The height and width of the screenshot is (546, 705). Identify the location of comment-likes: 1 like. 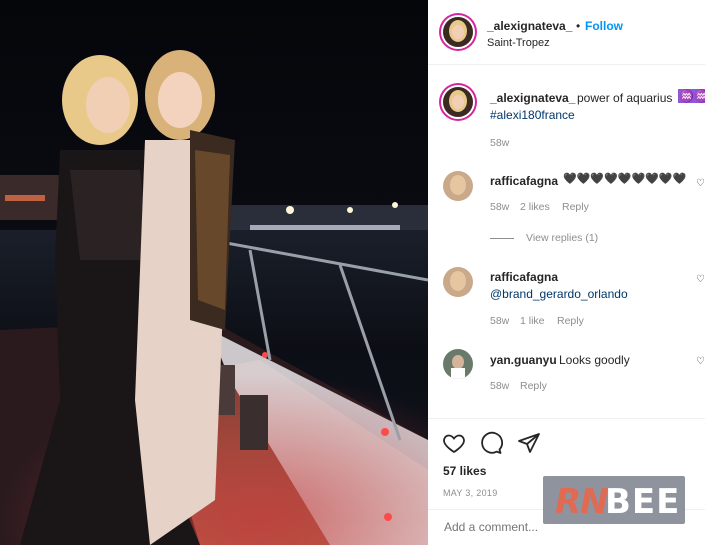
(532, 321).